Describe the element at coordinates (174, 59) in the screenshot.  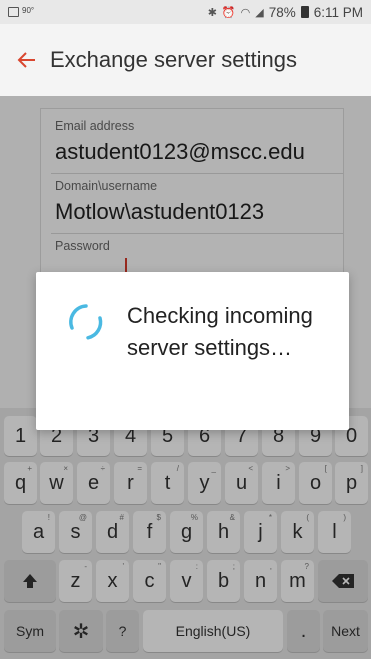
I see `page-title: Exchange server settings` at that location.